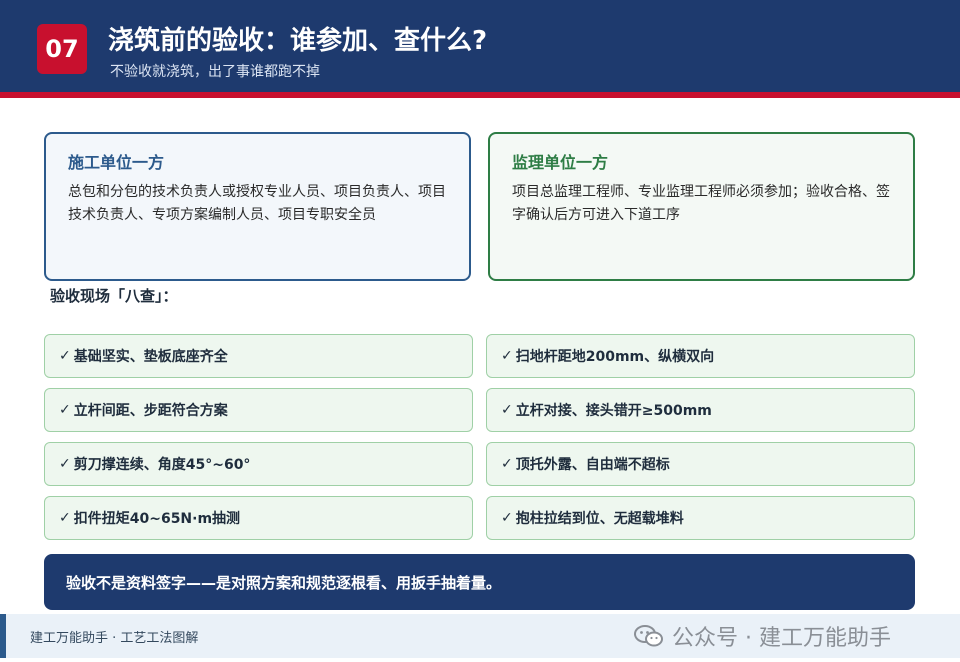  What do you see at coordinates (258, 464) in the screenshot?
I see `check-item: ✓ 剪刀撑连续、角度45°~60°` at bounding box center [258, 464].